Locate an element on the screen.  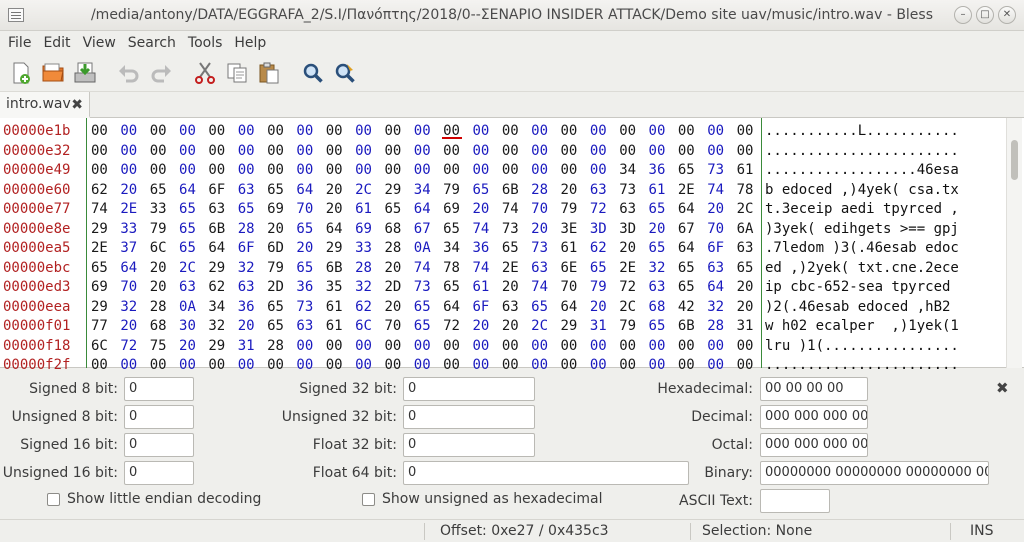
binary-field: 00000000 00000000 00000000 00000000 is located at coordinates (874, 473).